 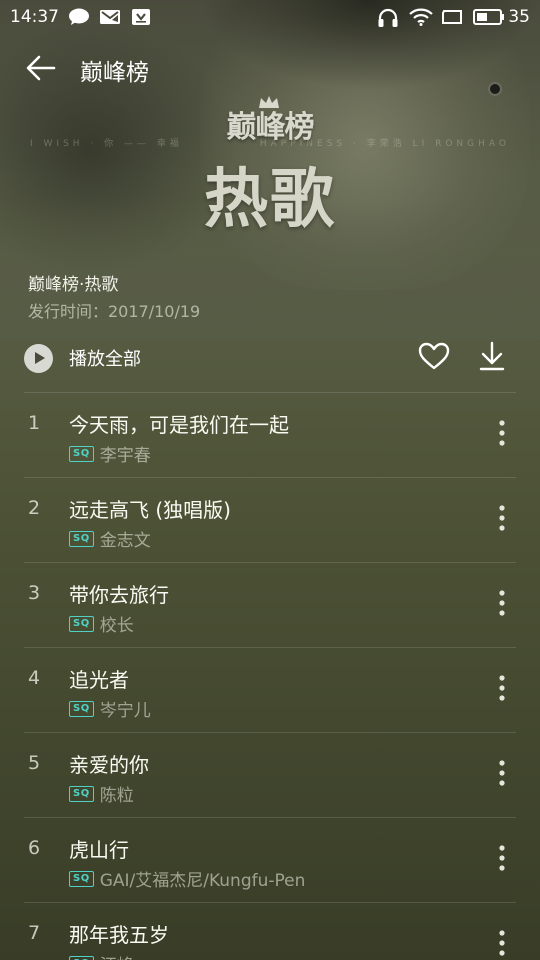 I want to click on song-artist: GAI/艾福杰尼/Kungfu-Pen, so click(x=202, y=881).